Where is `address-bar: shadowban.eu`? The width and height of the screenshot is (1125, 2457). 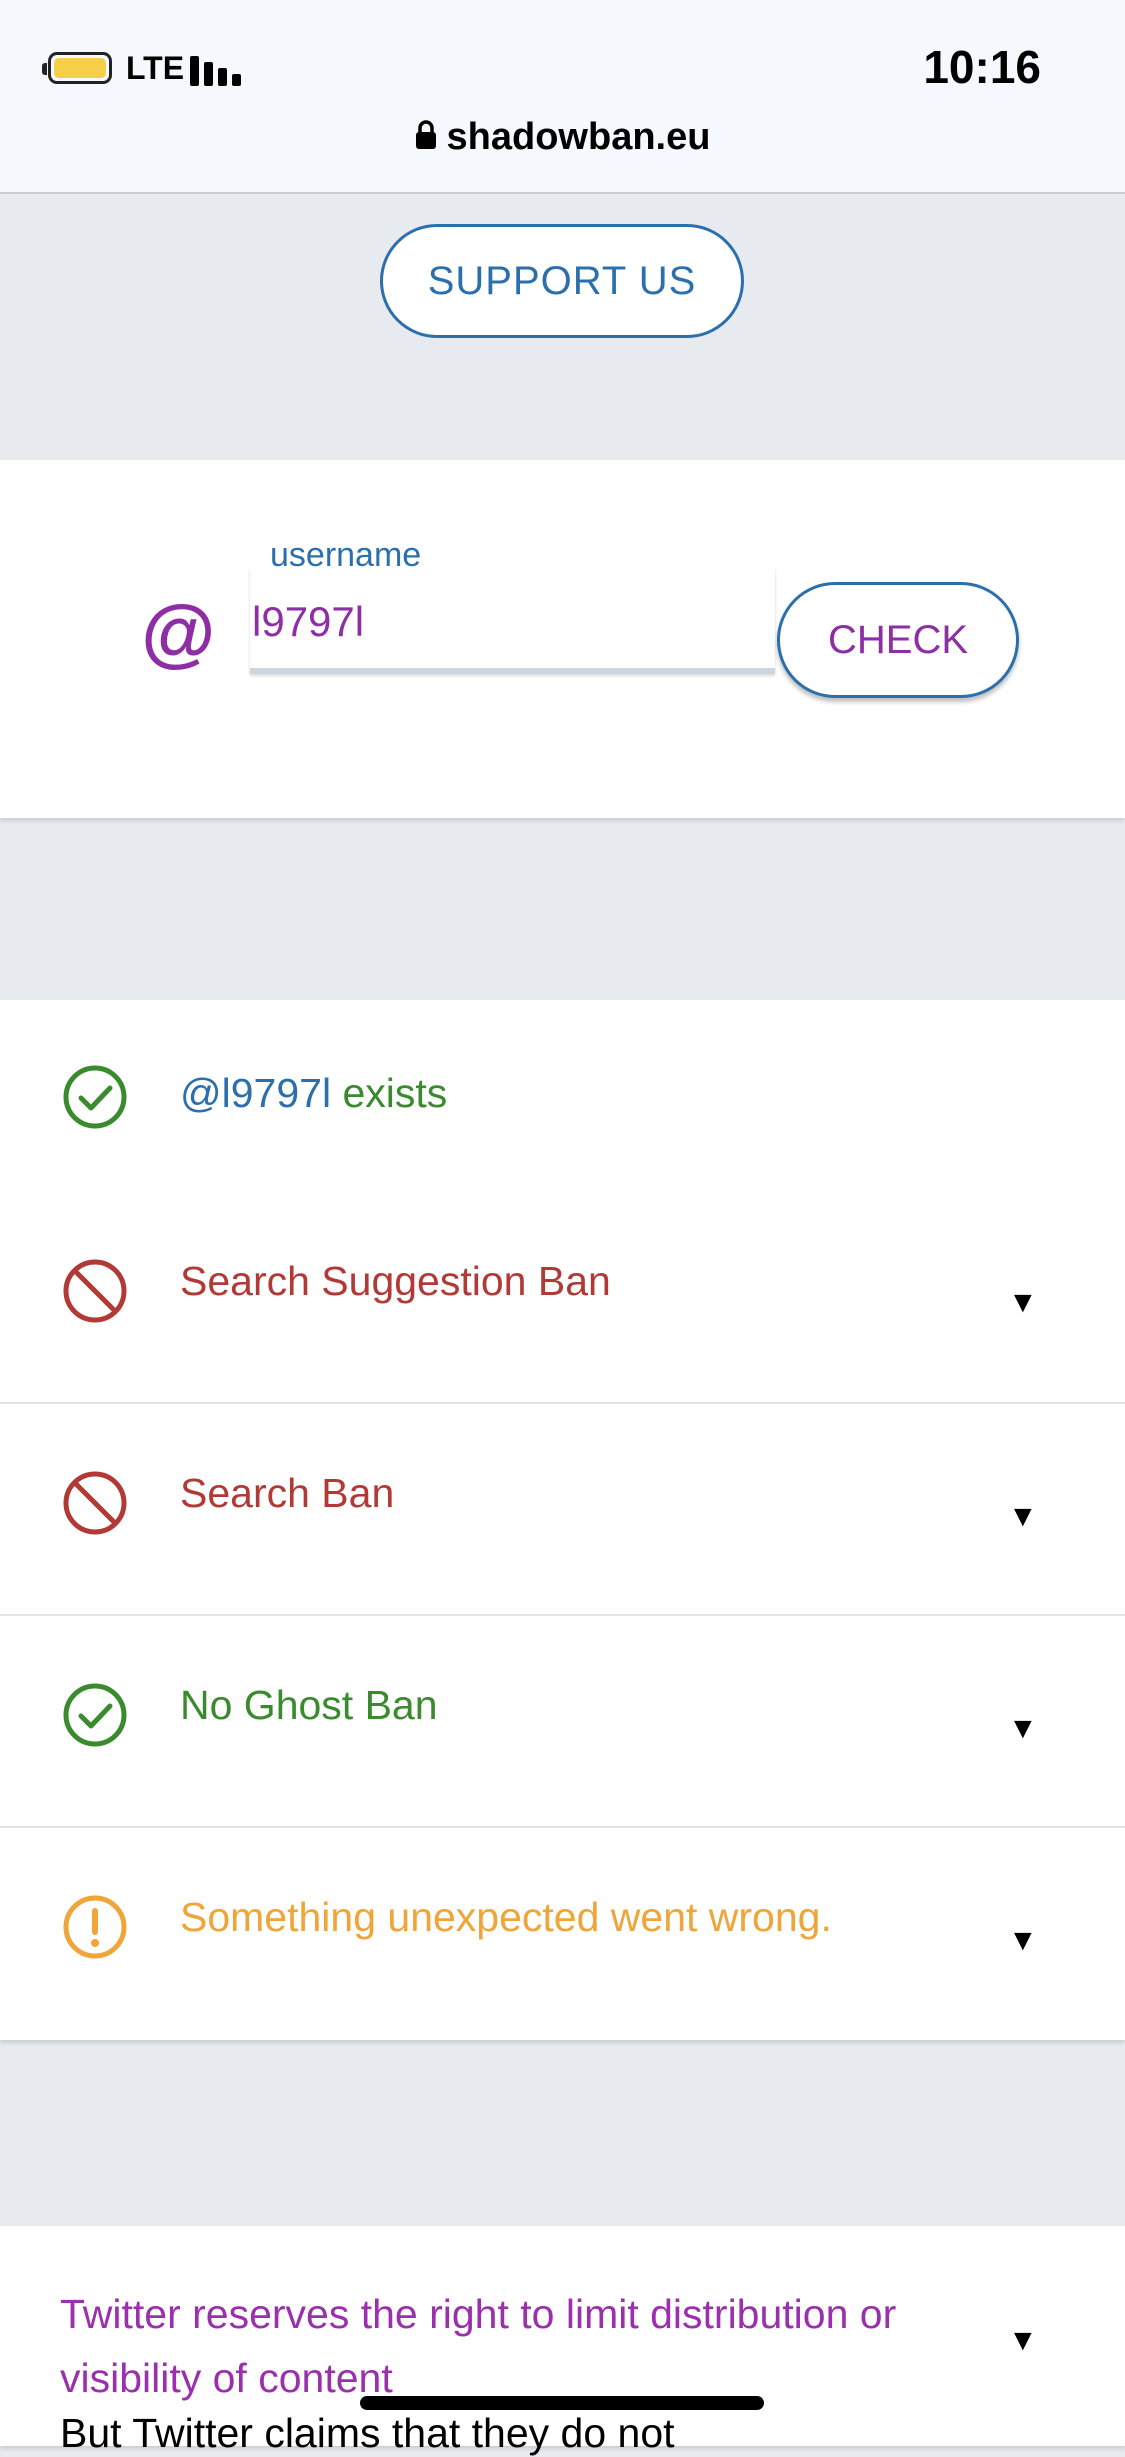 address-bar: shadowban.eu is located at coordinates (562, 137).